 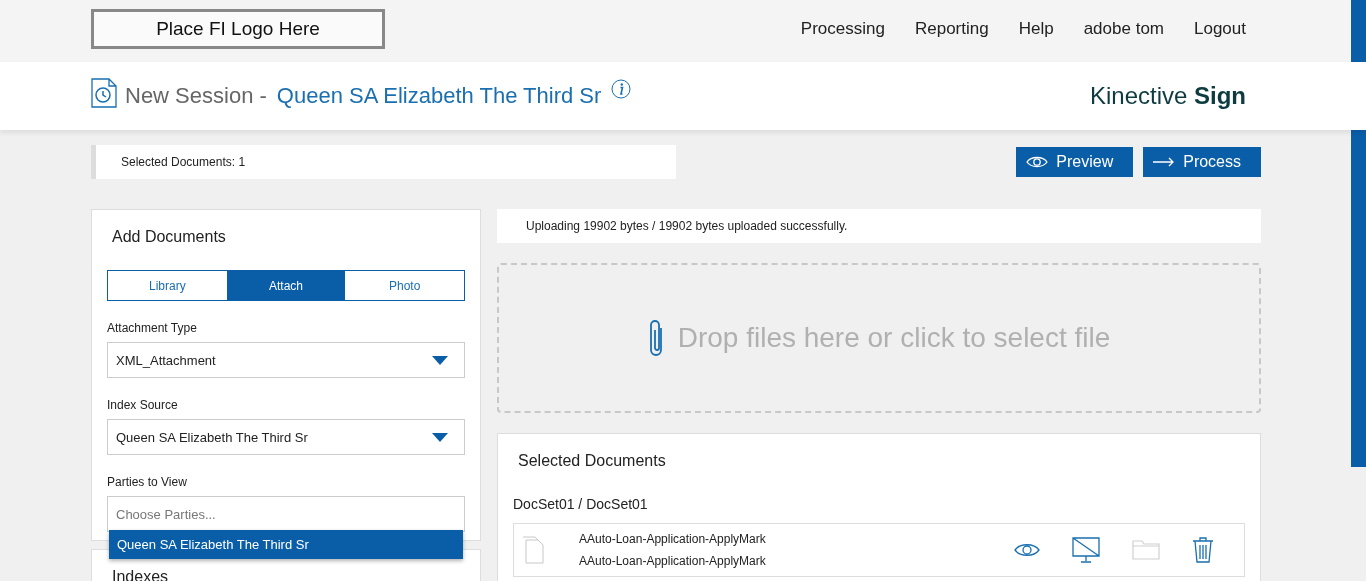 What do you see at coordinates (439, 96) in the screenshot?
I see `customer-name: Queen SA Elizabeth The Third Sr` at bounding box center [439, 96].